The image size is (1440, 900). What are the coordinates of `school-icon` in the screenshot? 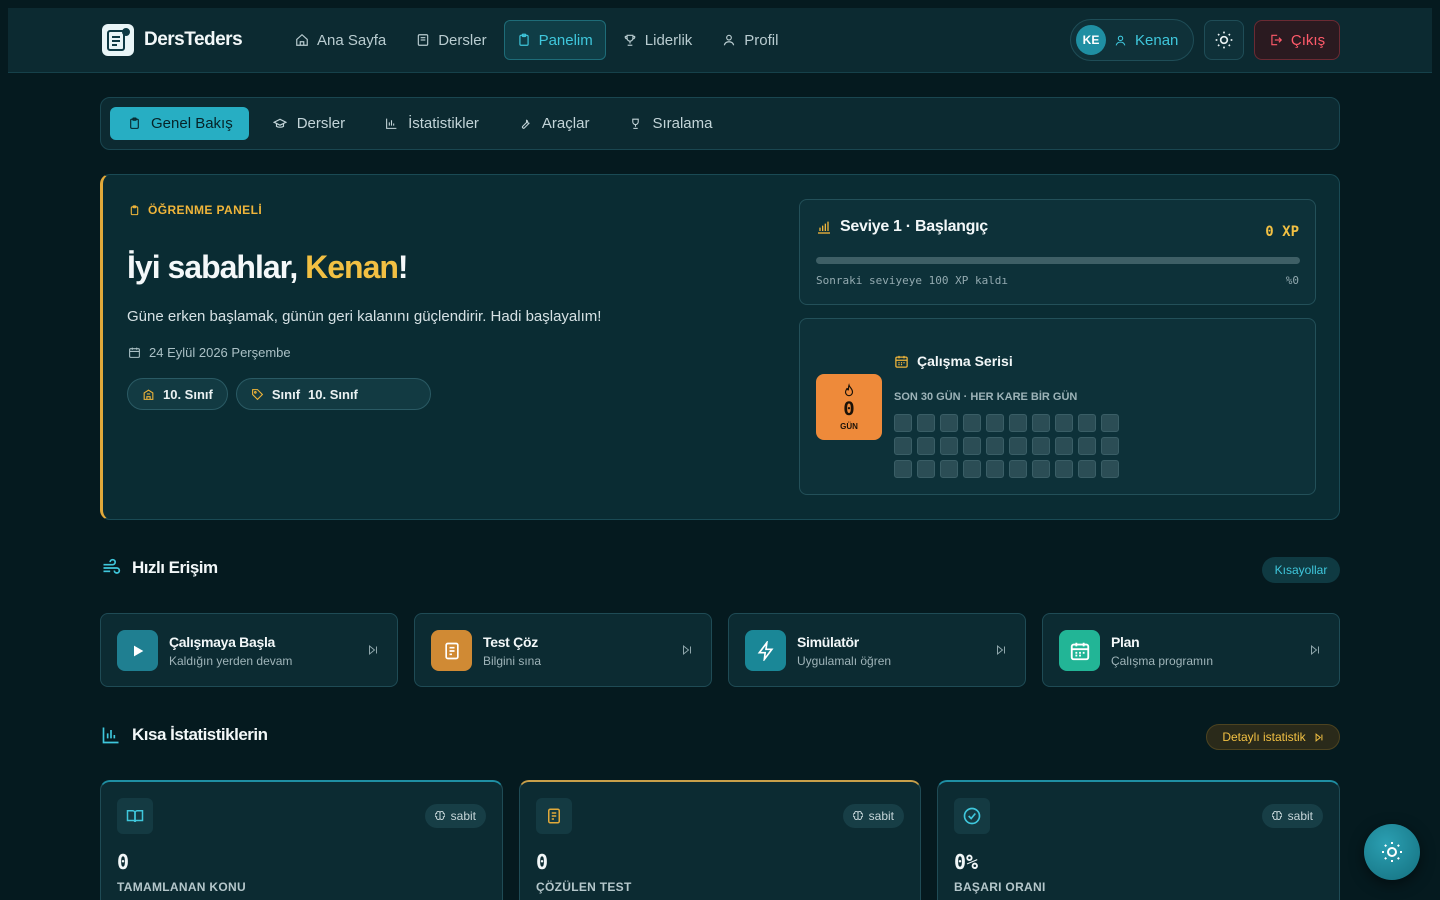 It's located at (148, 394).